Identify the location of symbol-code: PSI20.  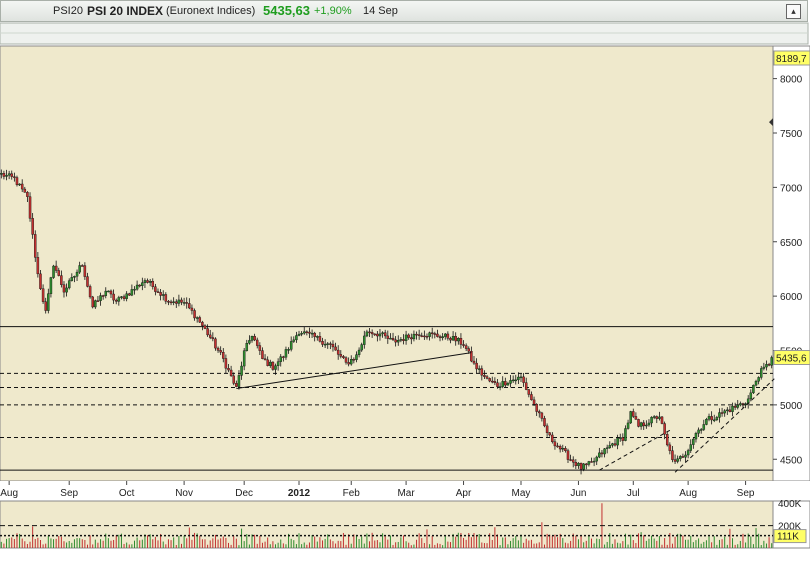
(68, 11).